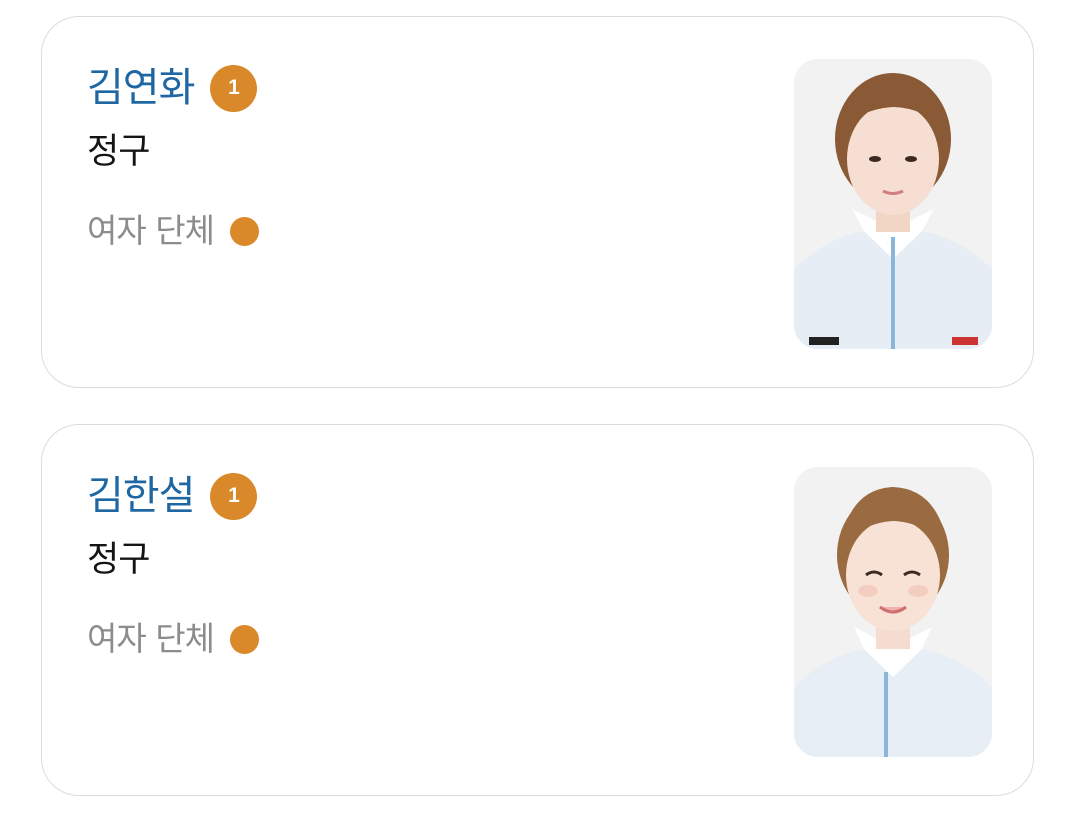 The width and height of the screenshot is (1079, 822). I want to click on name-row: 김연화 1, so click(172, 88).